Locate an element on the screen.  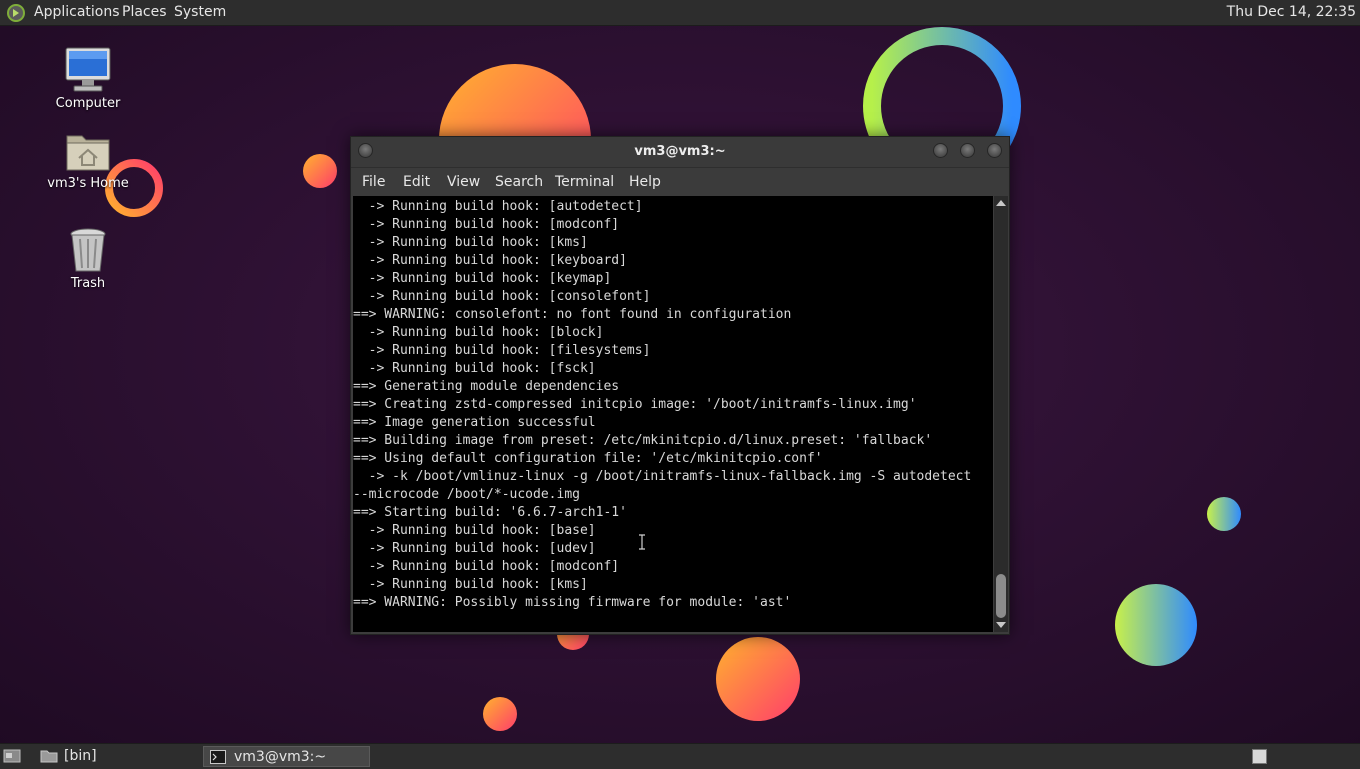
window-title: vm3@vm3:~ is located at coordinates (680, 151).